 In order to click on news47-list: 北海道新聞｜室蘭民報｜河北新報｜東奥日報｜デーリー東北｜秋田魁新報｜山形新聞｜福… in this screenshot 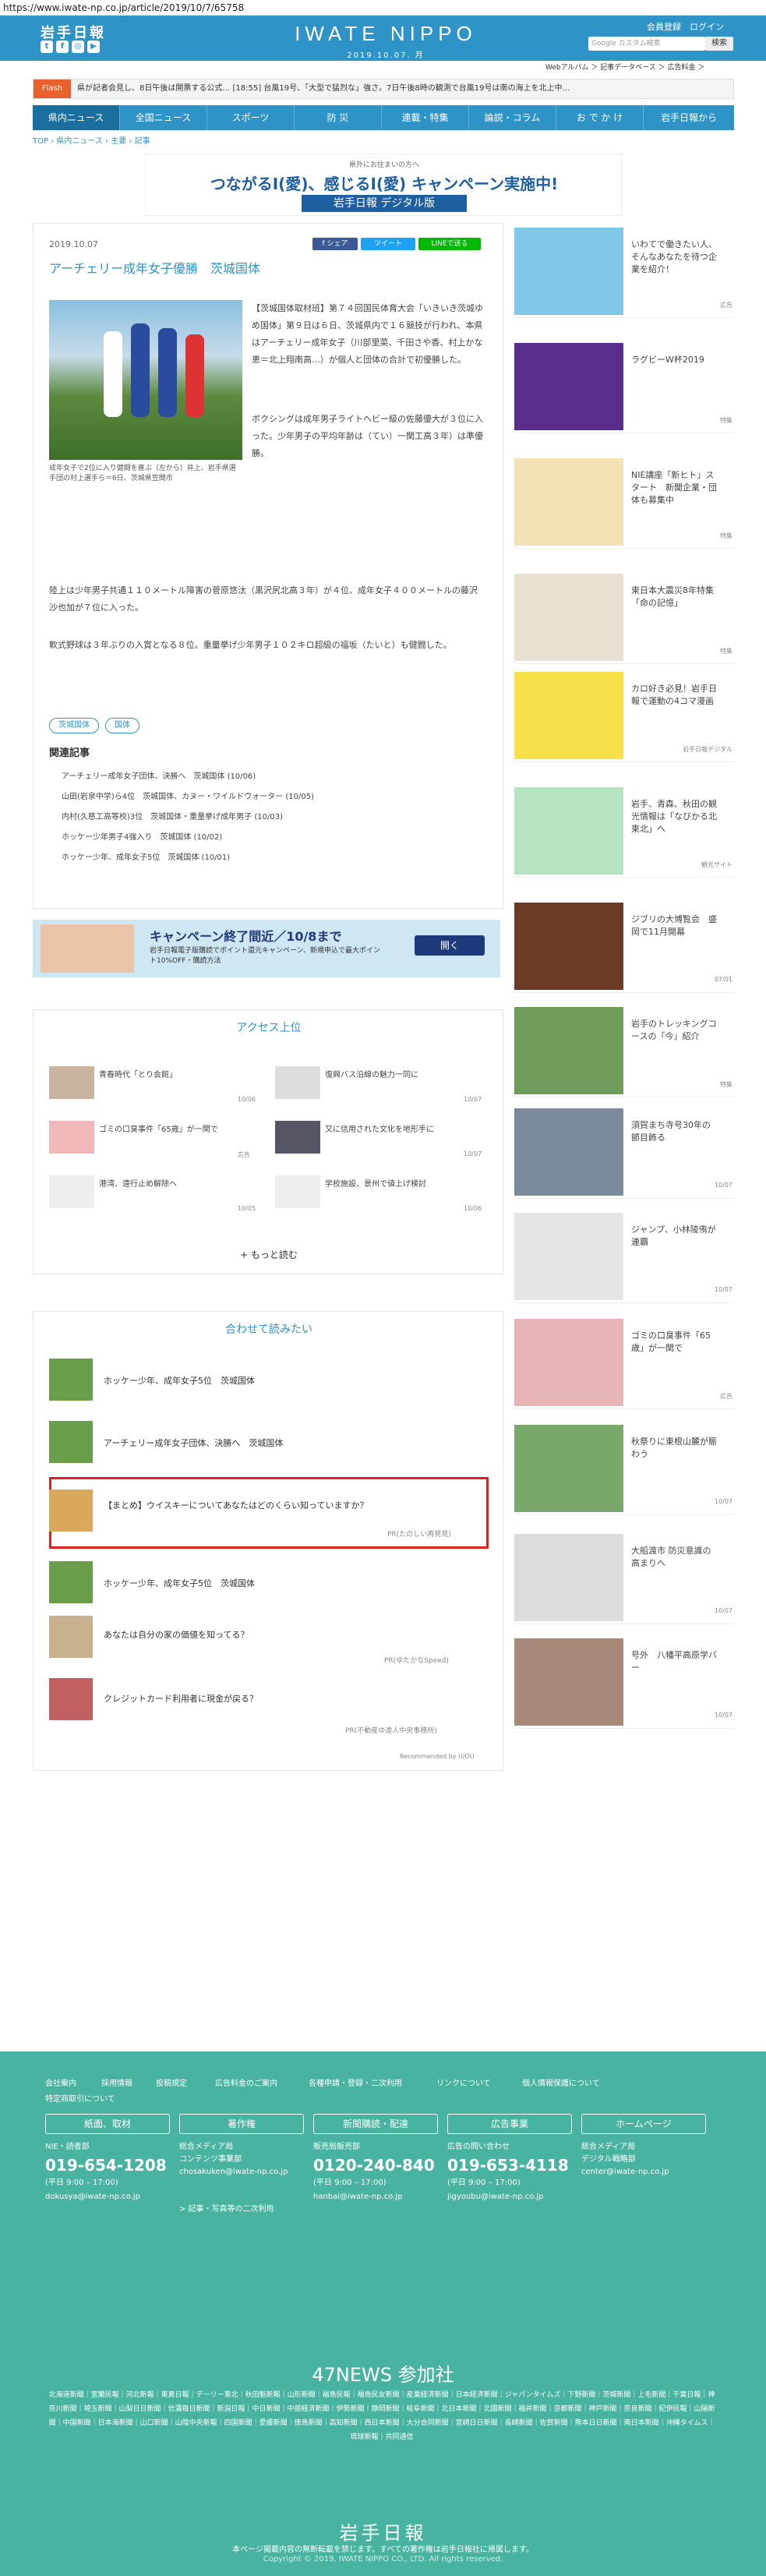, I will do `click(382, 2416)`.